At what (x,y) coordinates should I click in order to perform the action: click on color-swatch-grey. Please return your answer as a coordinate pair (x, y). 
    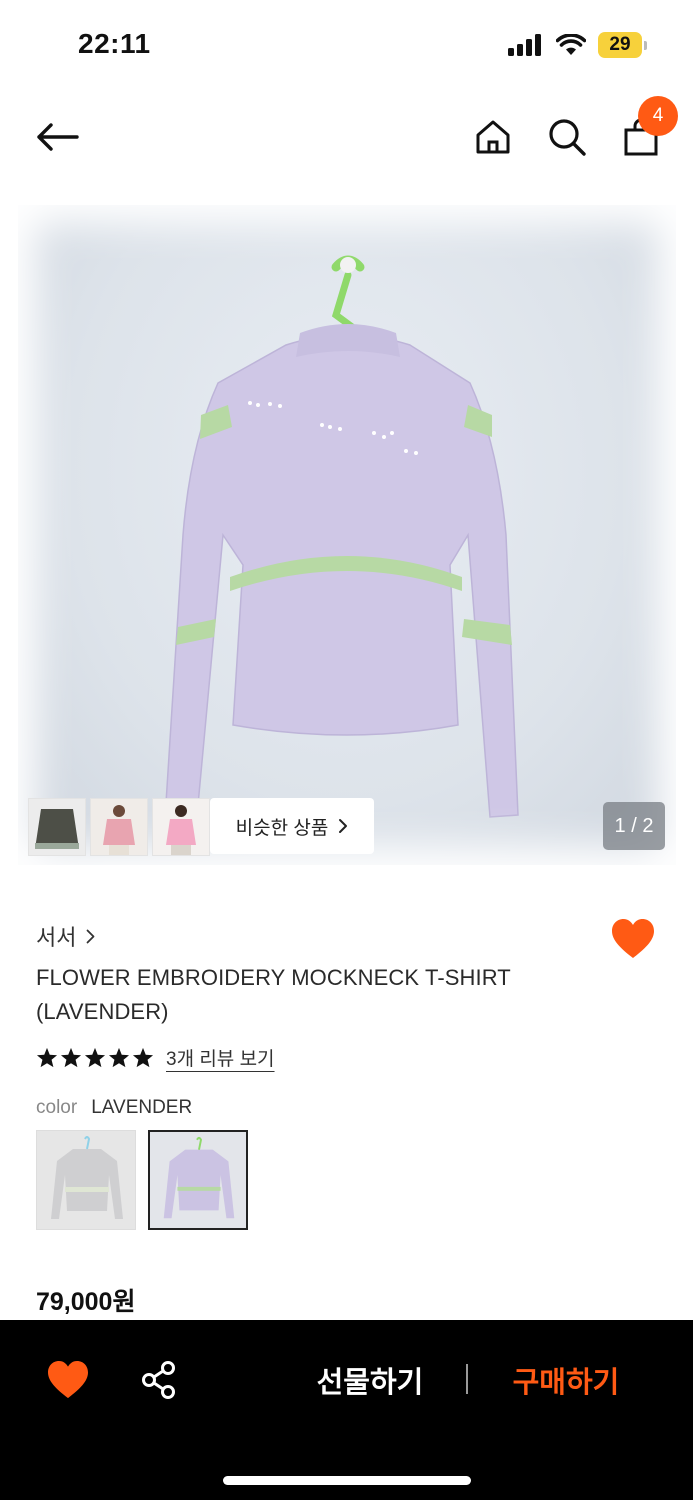
    Looking at the image, I should click on (86, 1180).